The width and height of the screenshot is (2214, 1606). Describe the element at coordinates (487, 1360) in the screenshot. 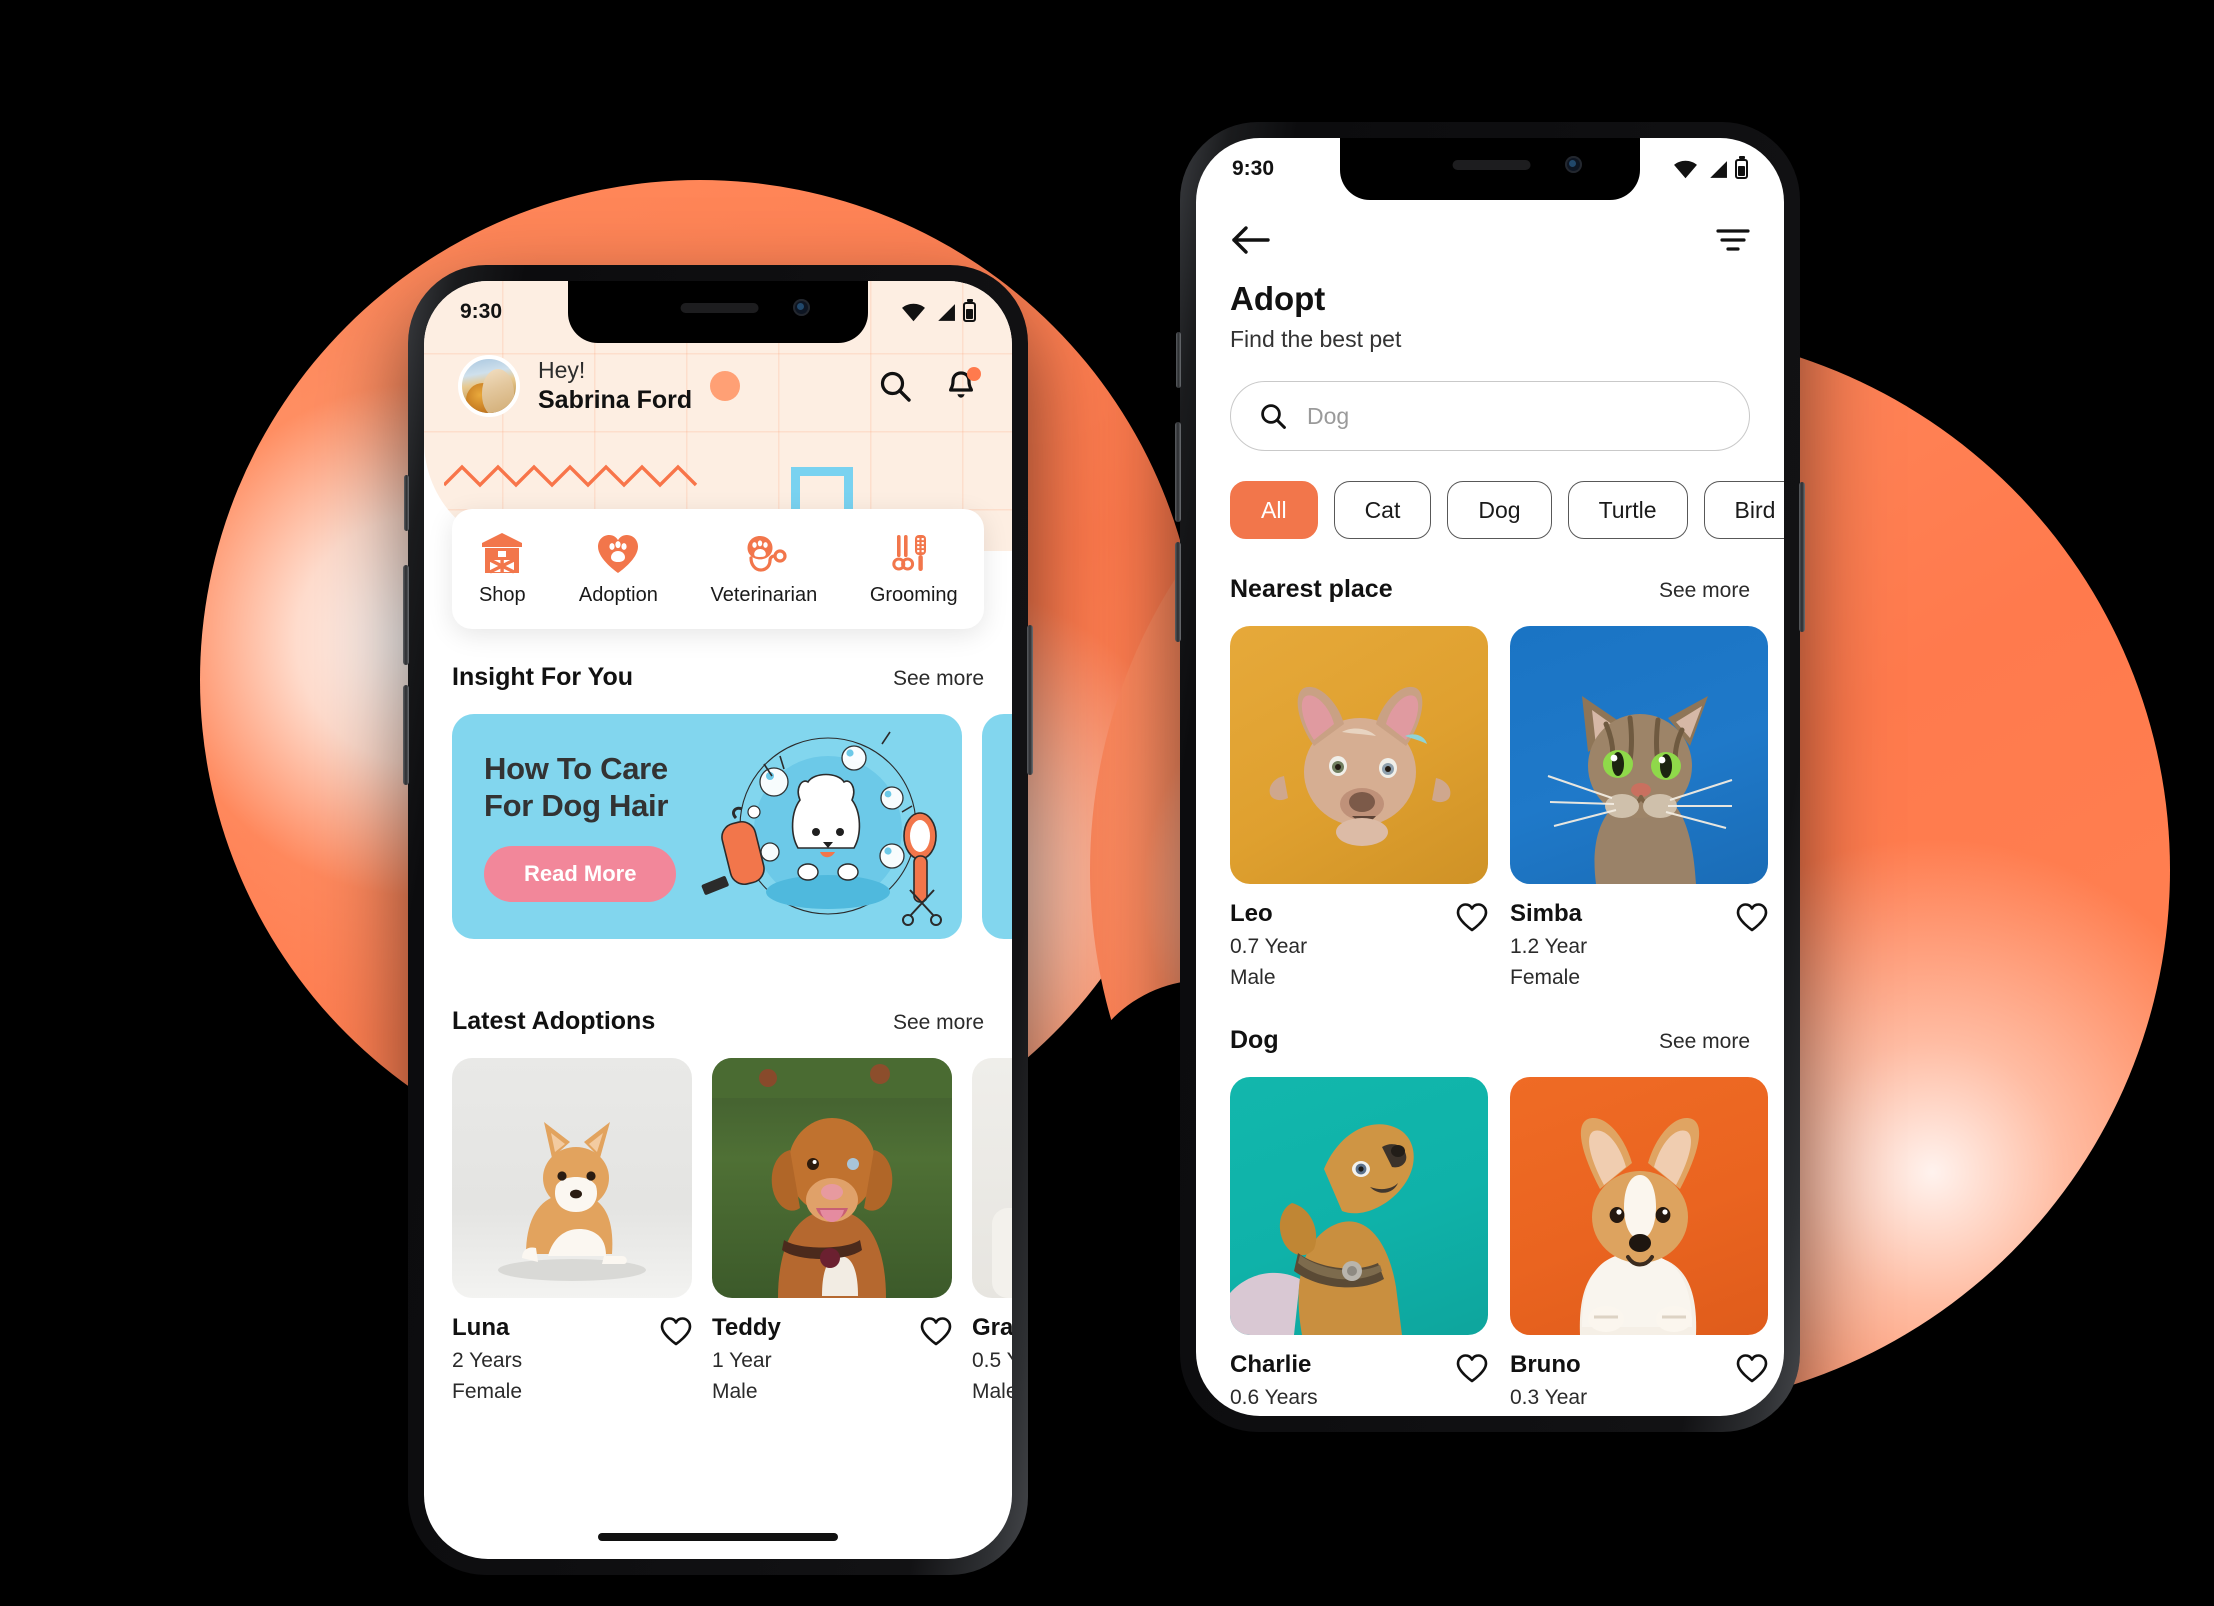

I see `pet-age: 2 Years` at that location.